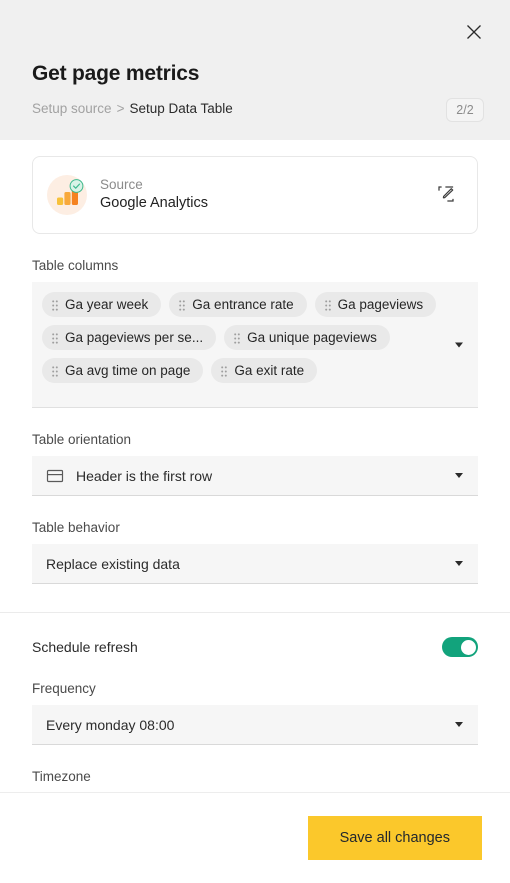 This screenshot has height=883, width=510. I want to click on source-text: Source Google Analytics, so click(266, 195).